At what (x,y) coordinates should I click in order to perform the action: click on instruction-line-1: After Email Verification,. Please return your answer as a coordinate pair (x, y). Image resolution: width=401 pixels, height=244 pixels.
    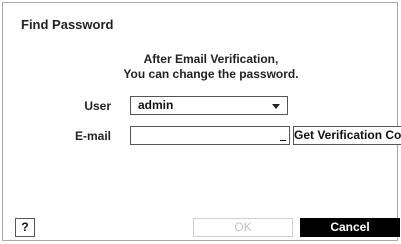
    Looking at the image, I should click on (211, 59).